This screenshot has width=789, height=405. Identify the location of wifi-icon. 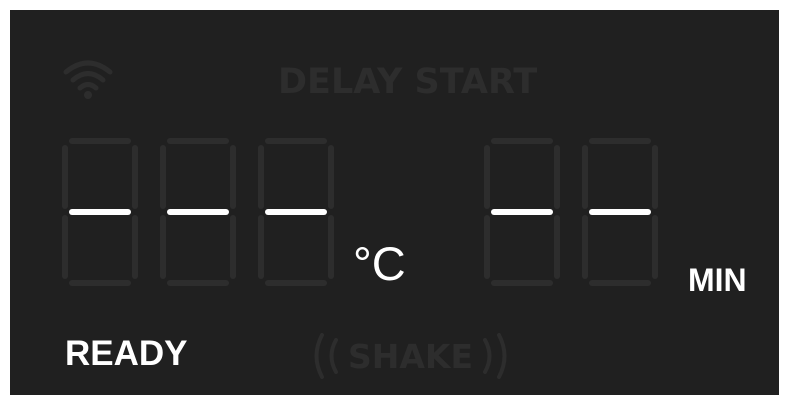
(88, 79).